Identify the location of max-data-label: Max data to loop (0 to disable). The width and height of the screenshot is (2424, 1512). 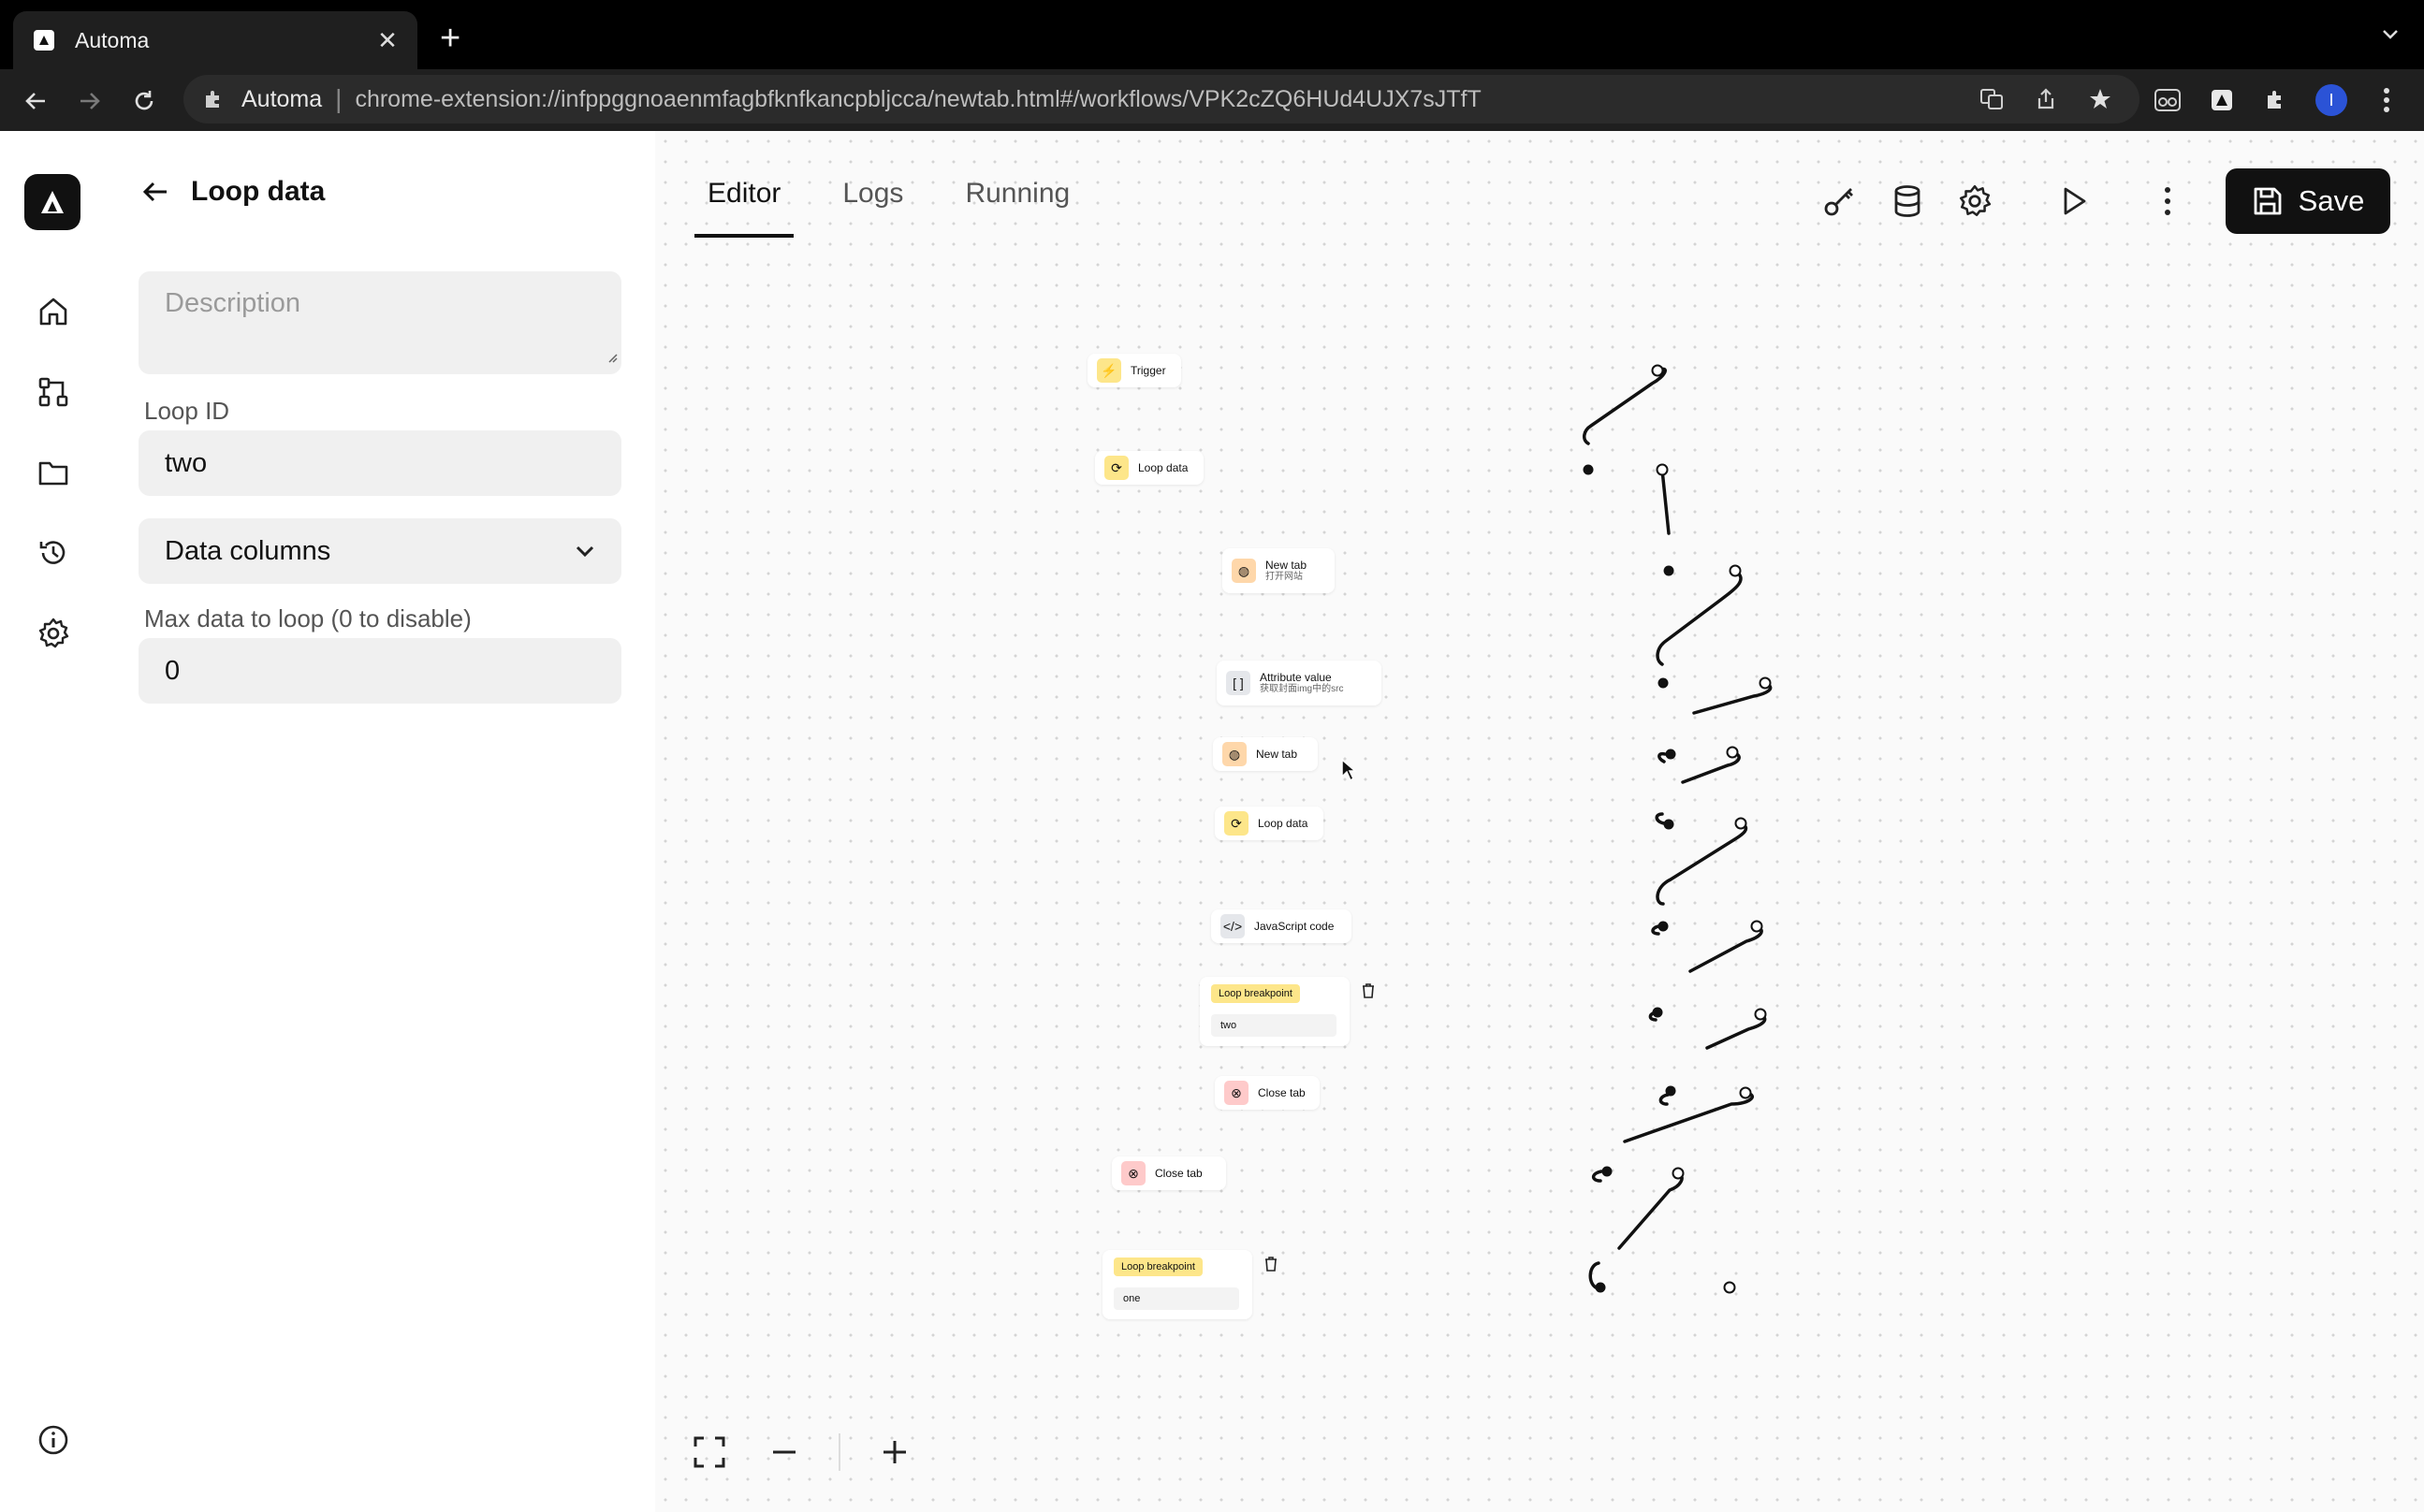
(308, 618).